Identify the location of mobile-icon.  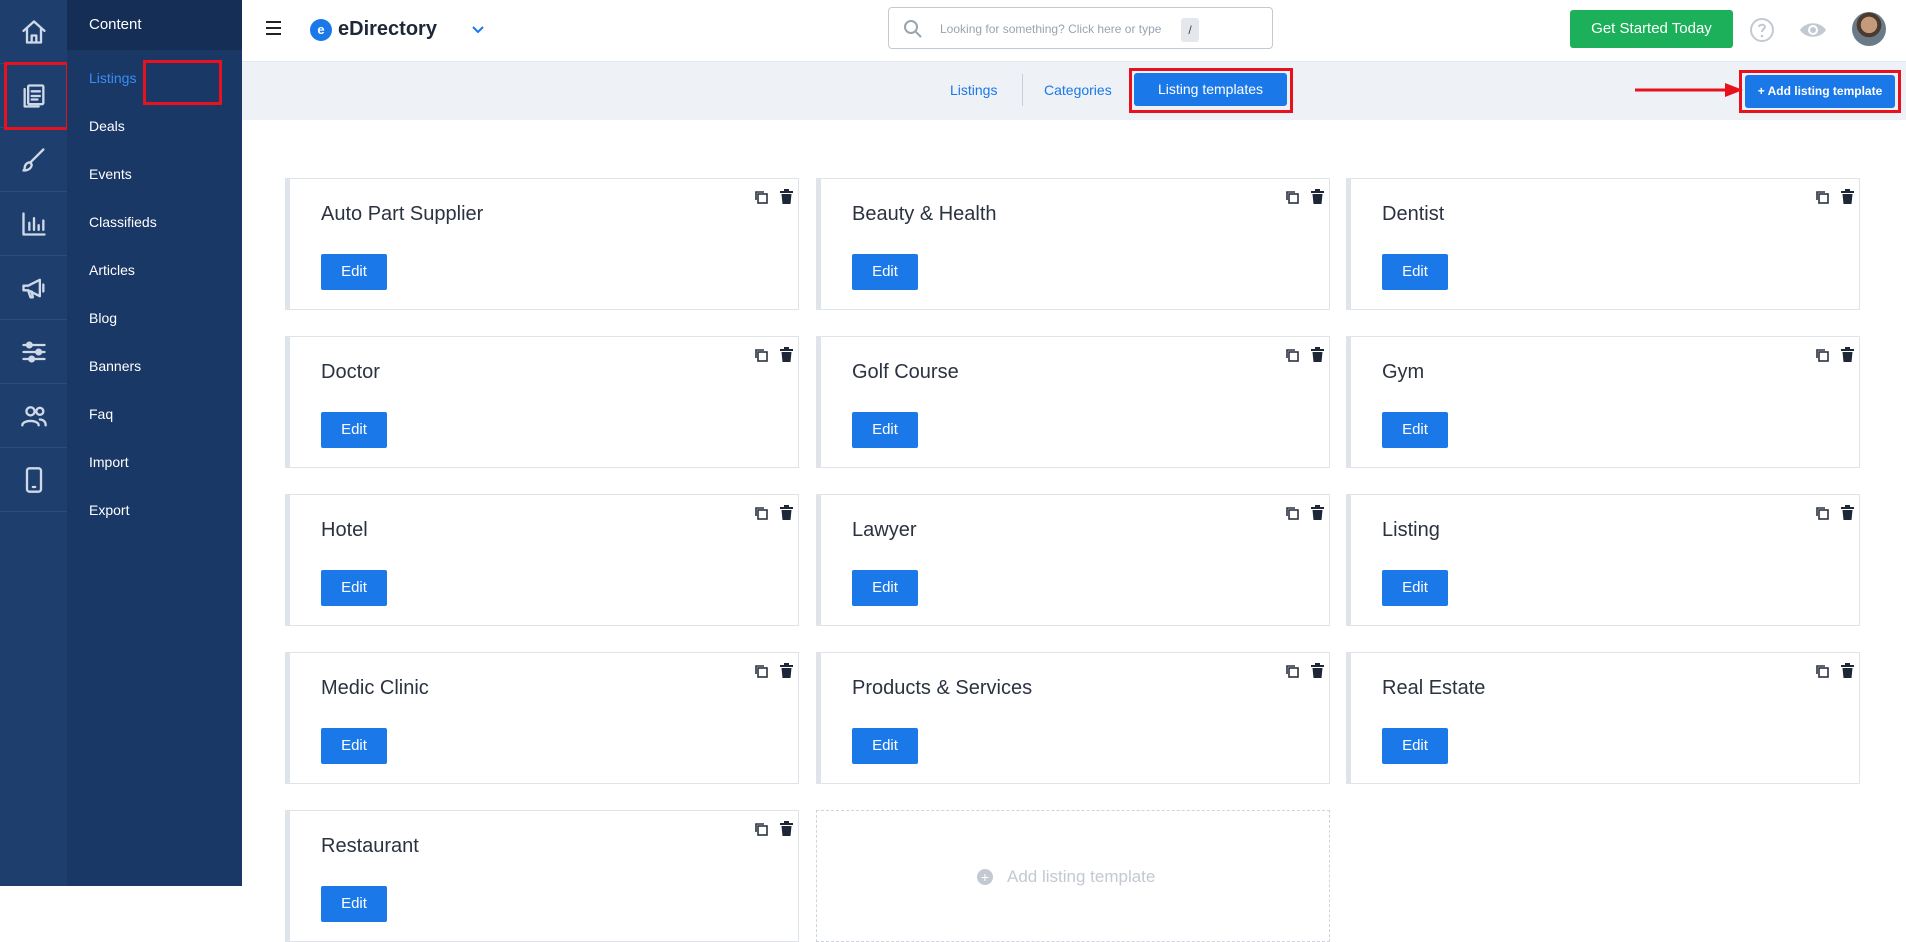
(33, 480).